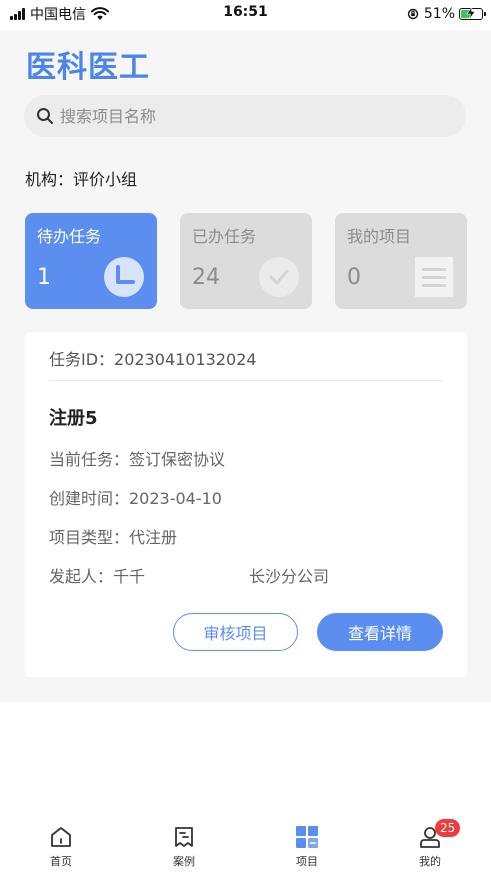  What do you see at coordinates (61, 861) in the screenshot?
I see `tab-label: 首页` at bounding box center [61, 861].